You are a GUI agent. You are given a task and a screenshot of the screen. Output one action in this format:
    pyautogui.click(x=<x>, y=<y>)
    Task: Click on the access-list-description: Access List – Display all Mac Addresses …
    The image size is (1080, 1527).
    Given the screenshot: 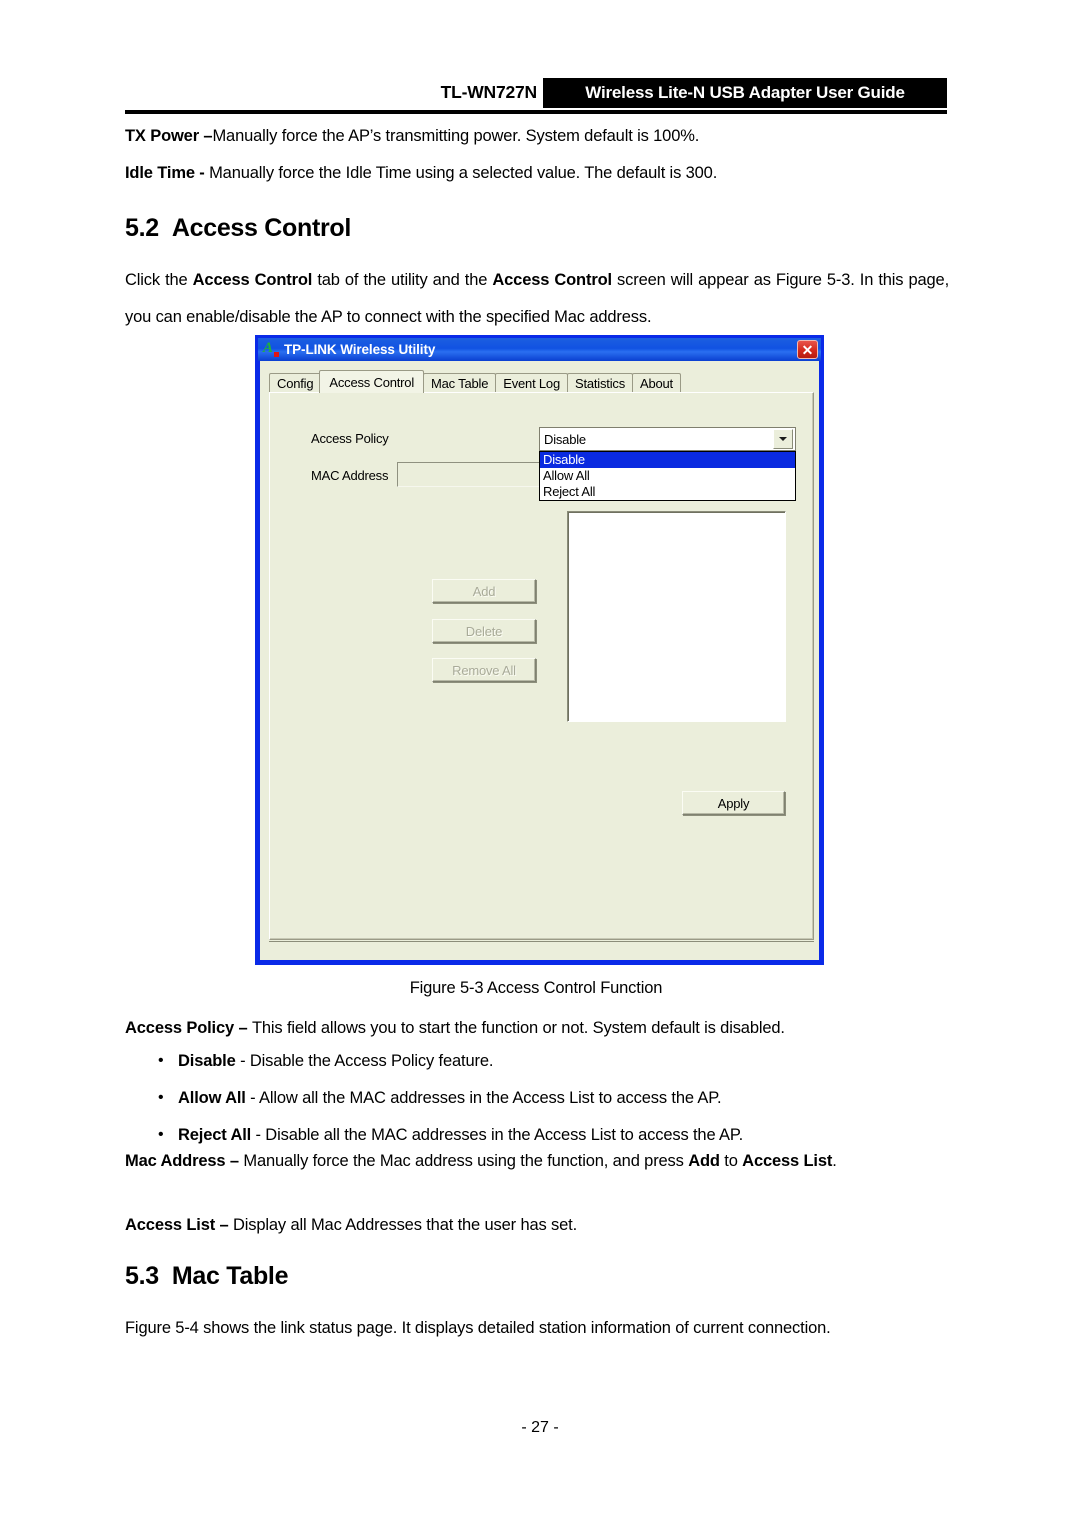 What is the action you would take?
    pyautogui.click(x=537, y=1225)
    